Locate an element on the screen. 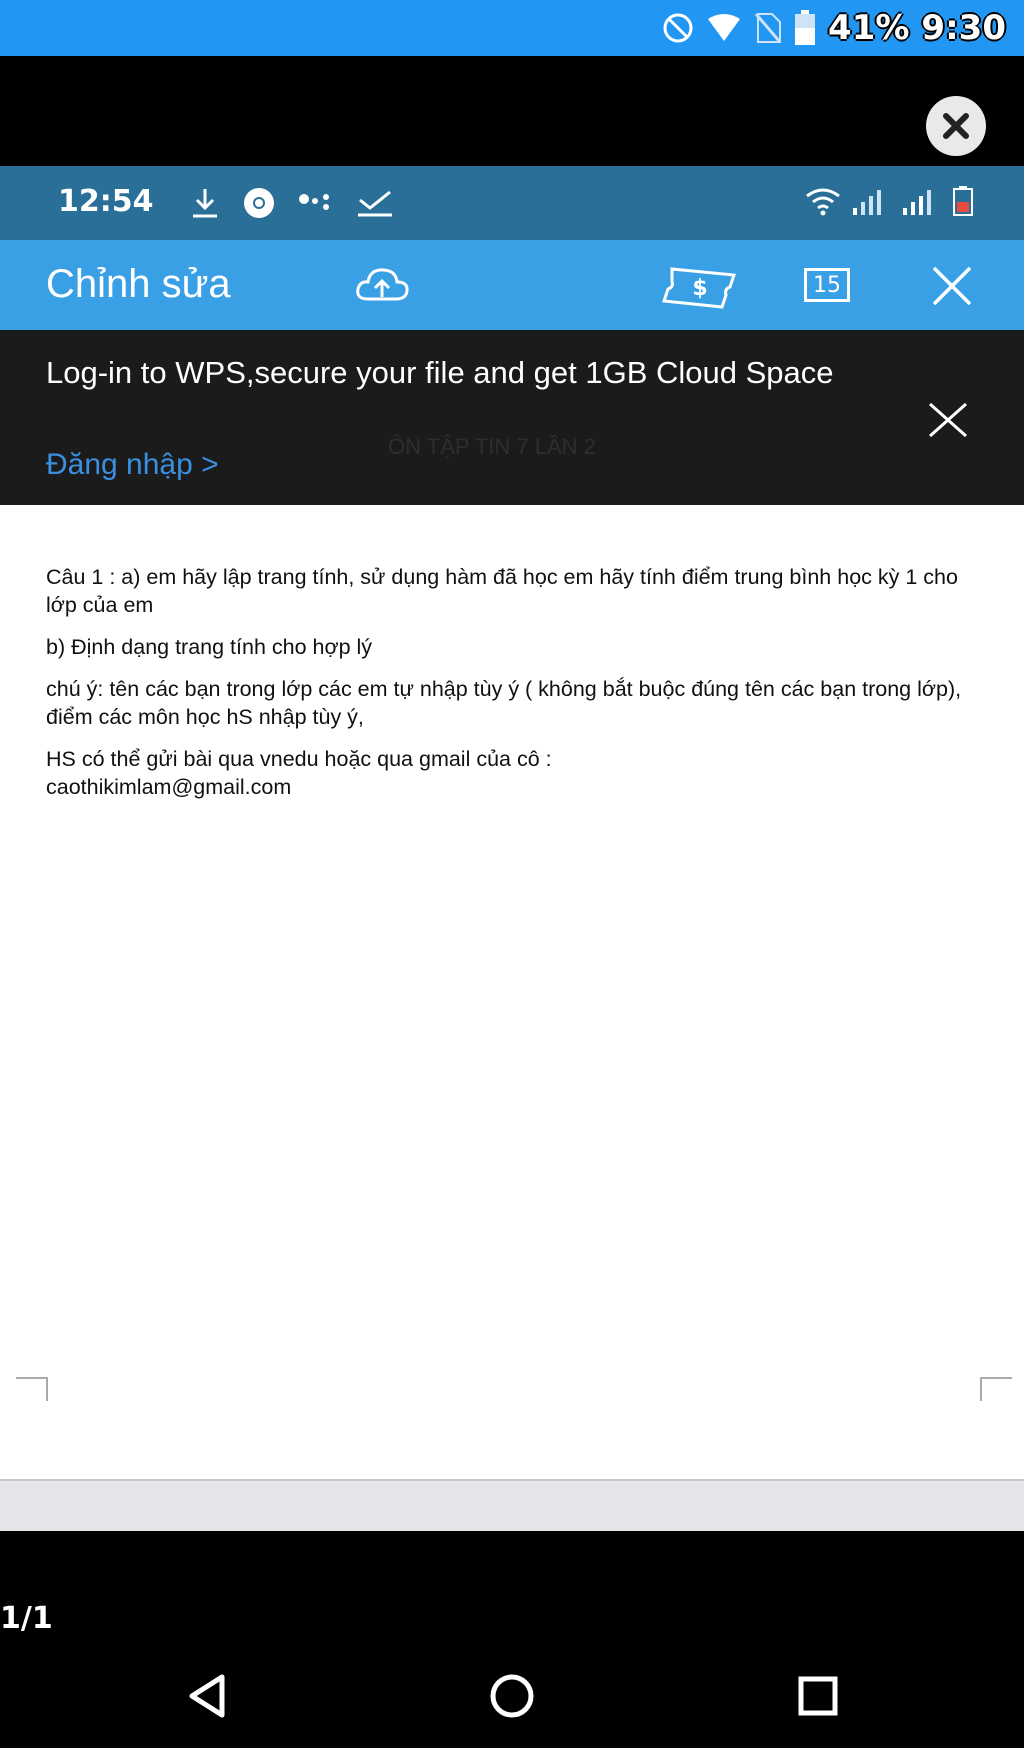 The width and height of the screenshot is (1024, 1748). home-button is located at coordinates (512, 1696).